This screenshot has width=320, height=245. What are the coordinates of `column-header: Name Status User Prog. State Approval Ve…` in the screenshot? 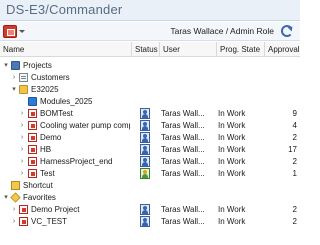 It's located at (150, 49).